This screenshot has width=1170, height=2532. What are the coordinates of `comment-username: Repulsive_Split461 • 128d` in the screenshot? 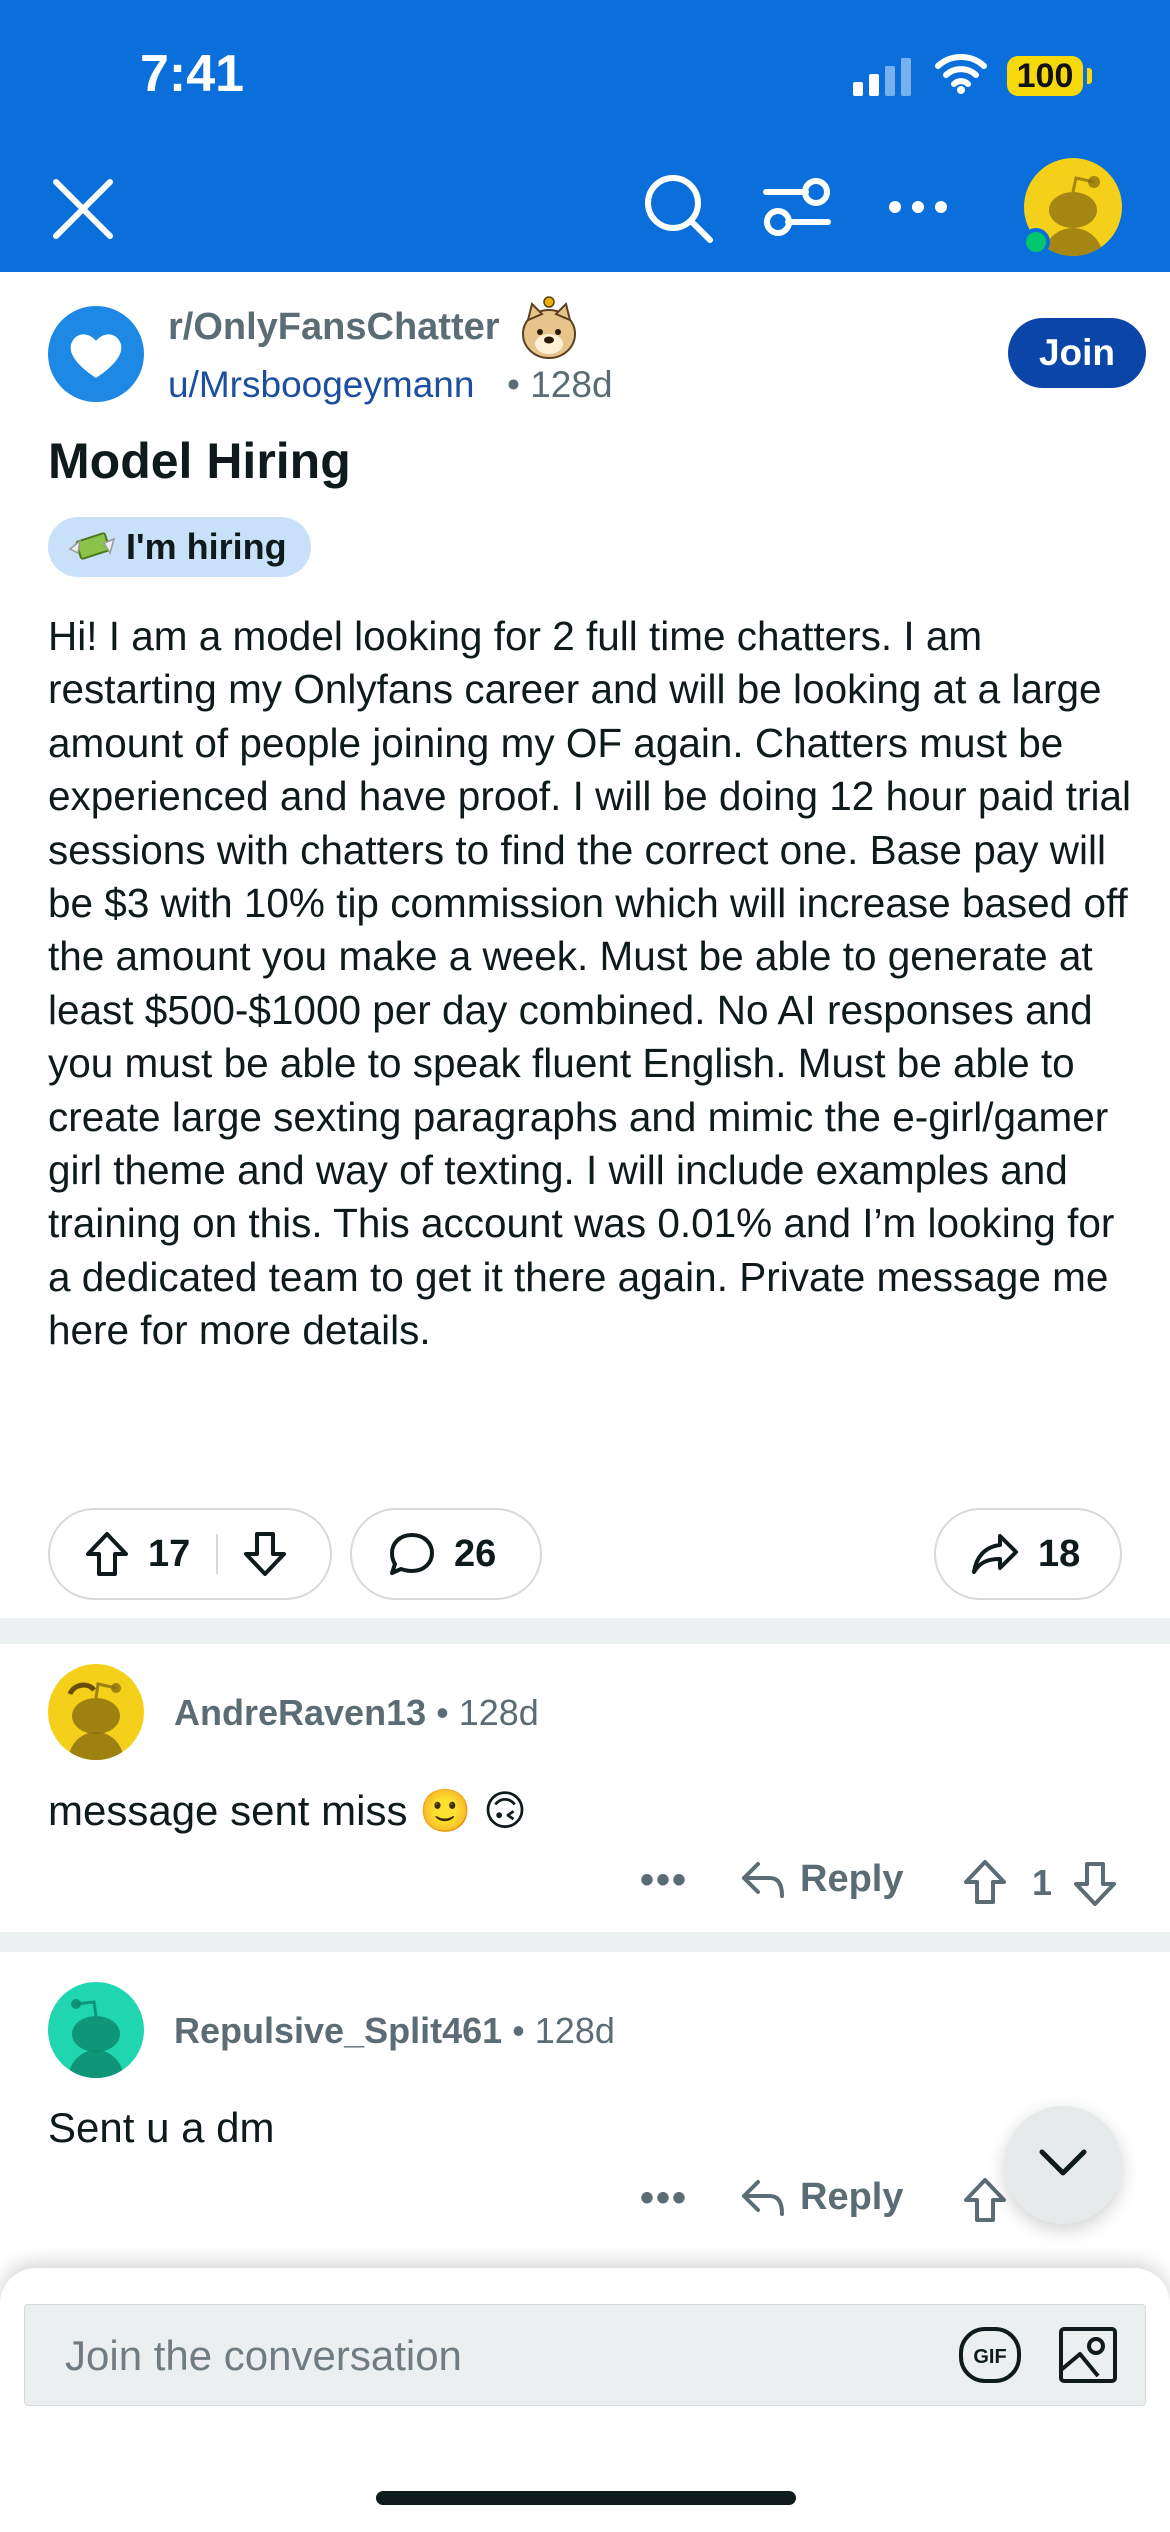 It's located at (394, 2031).